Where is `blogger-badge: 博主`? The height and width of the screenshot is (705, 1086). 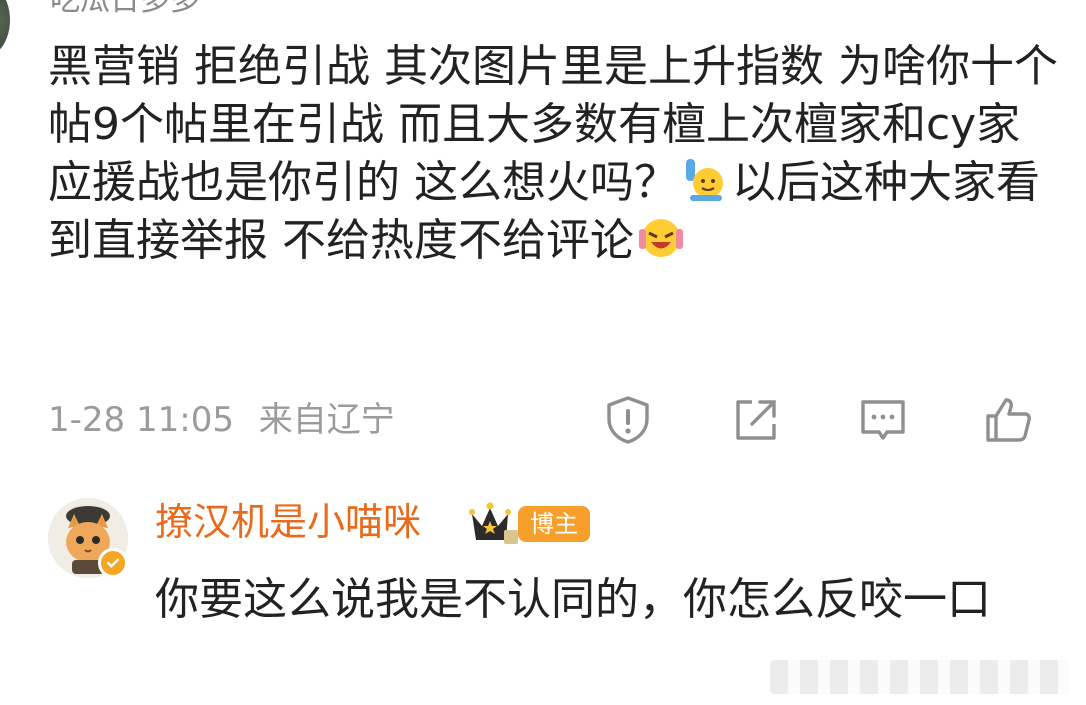 blogger-badge: 博主 is located at coordinates (554, 524).